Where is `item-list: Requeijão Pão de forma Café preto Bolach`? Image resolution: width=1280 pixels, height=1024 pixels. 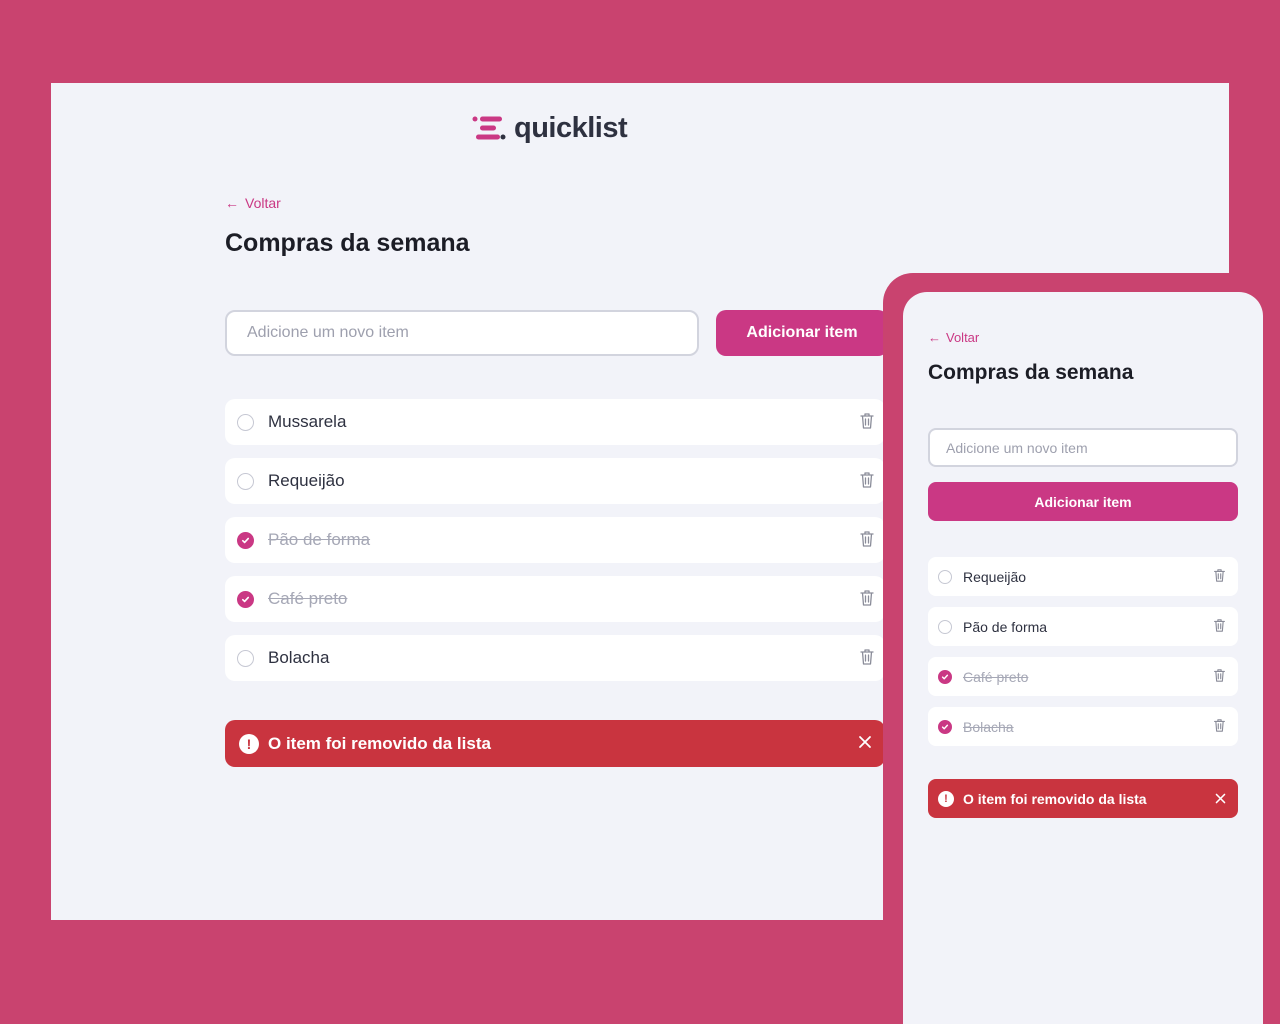
item-list: Requeijão Pão de forma Café preto Bolach is located at coordinates (1083, 657).